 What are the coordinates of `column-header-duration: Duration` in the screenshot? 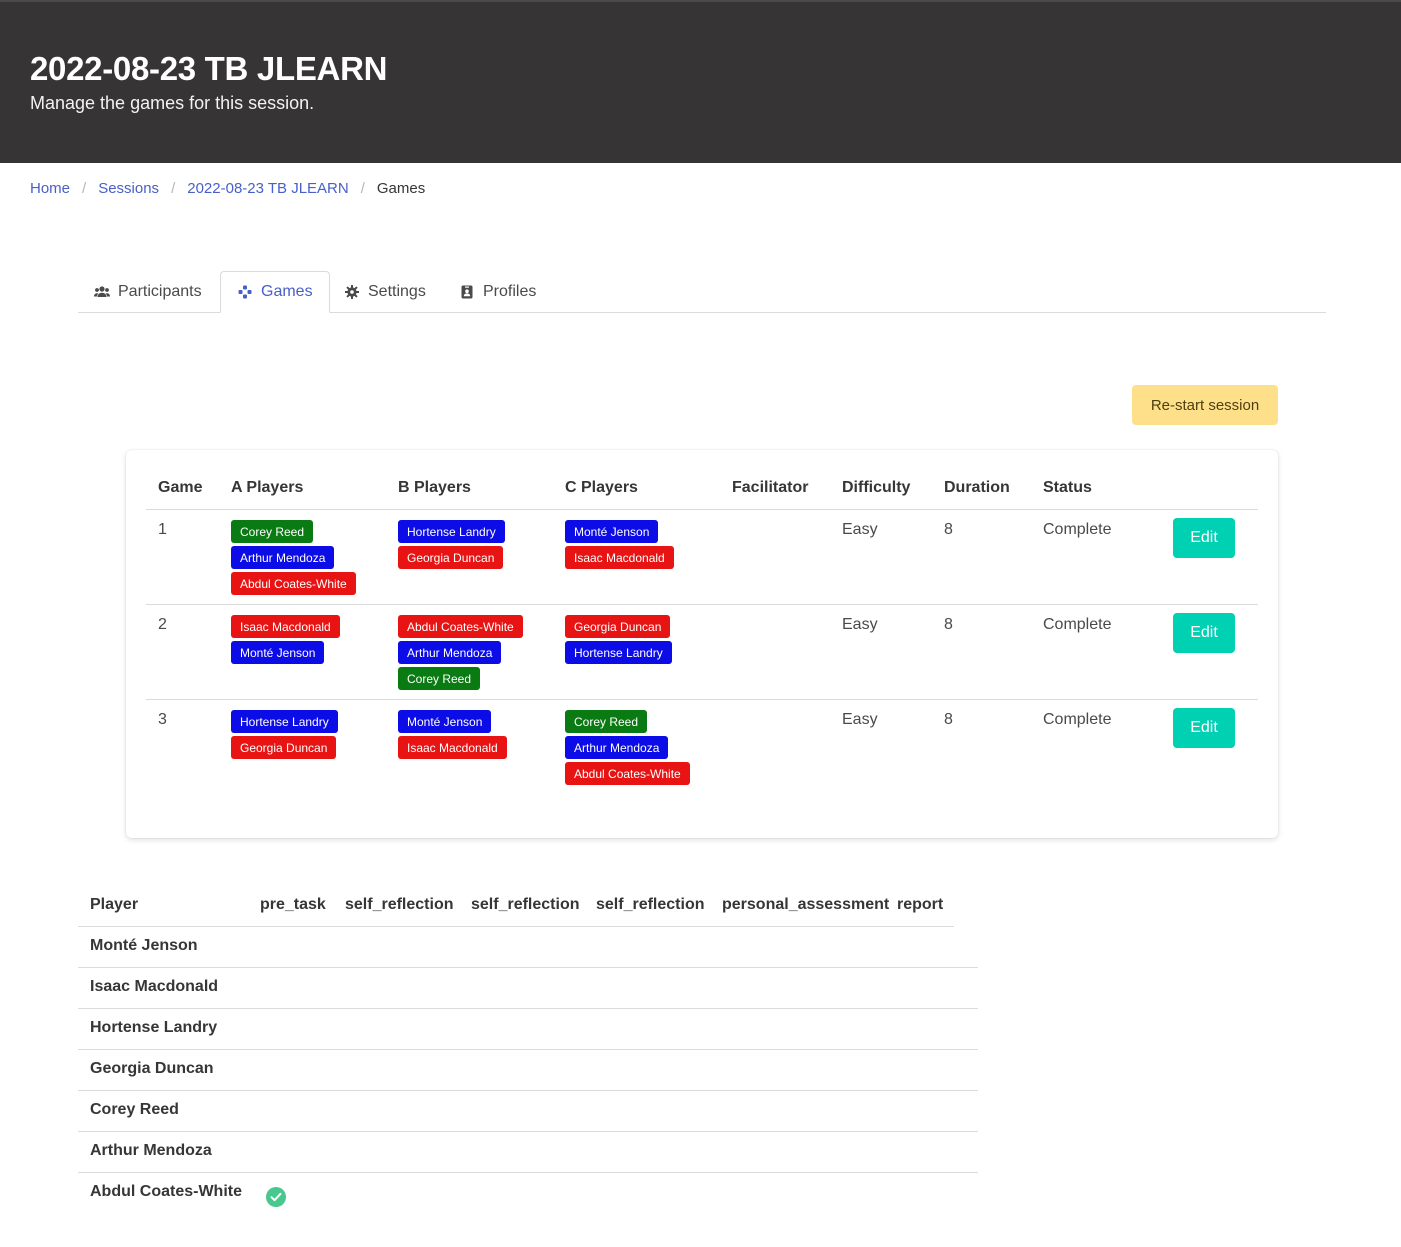 It's located at (977, 487).